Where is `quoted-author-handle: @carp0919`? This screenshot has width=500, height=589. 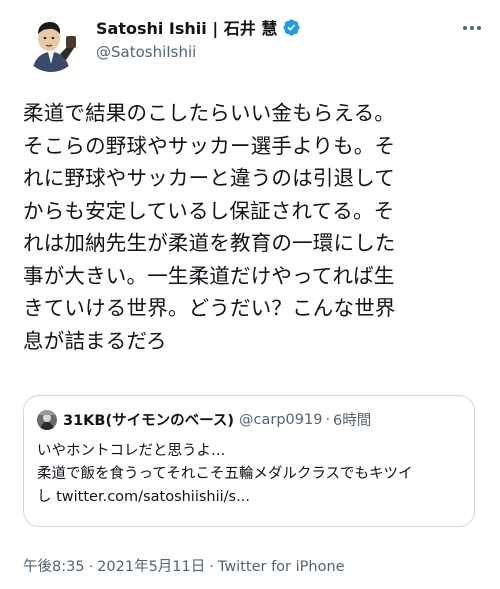 quoted-author-handle: @carp0919 is located at coordinates (281, 419).